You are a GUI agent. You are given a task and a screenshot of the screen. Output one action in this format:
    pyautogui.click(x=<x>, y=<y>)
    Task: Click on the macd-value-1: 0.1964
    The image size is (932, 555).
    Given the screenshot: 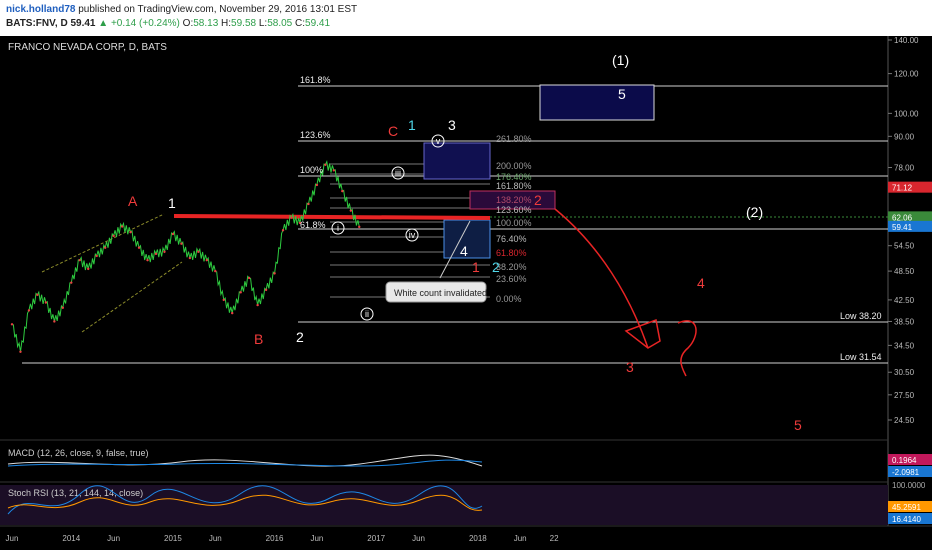 What is the action you would take?
    pyautogui.click(x=904, y=460)
    